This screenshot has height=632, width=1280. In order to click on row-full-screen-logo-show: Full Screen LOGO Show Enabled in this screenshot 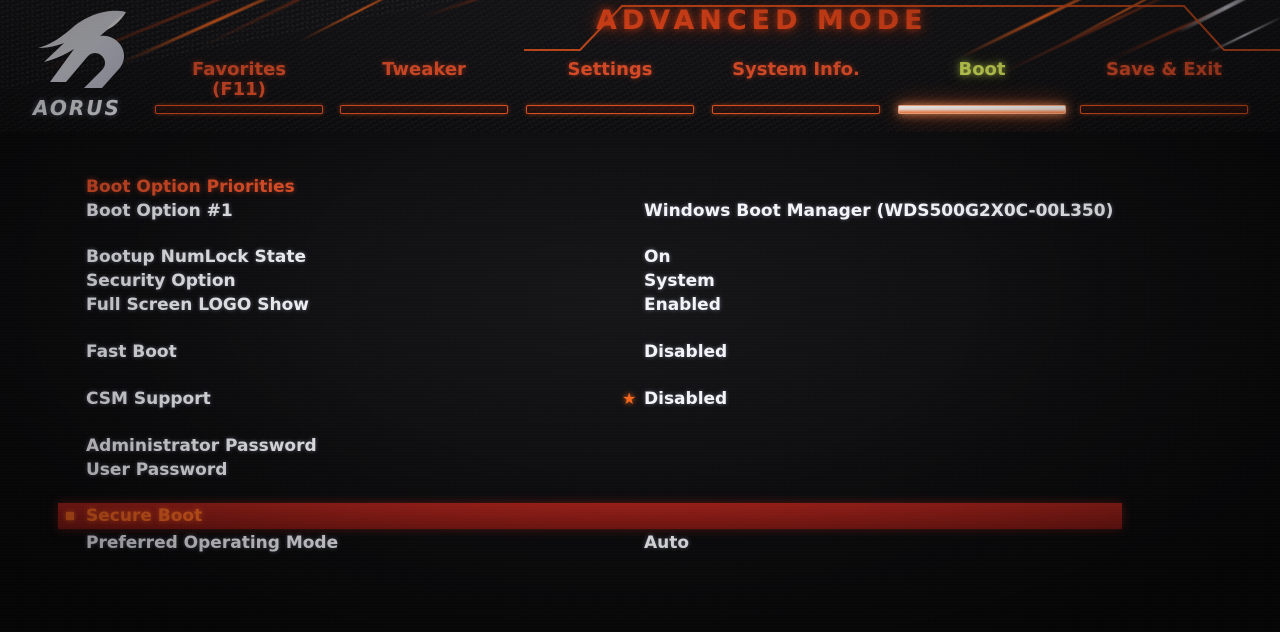, I will do `click(640, 305)`.